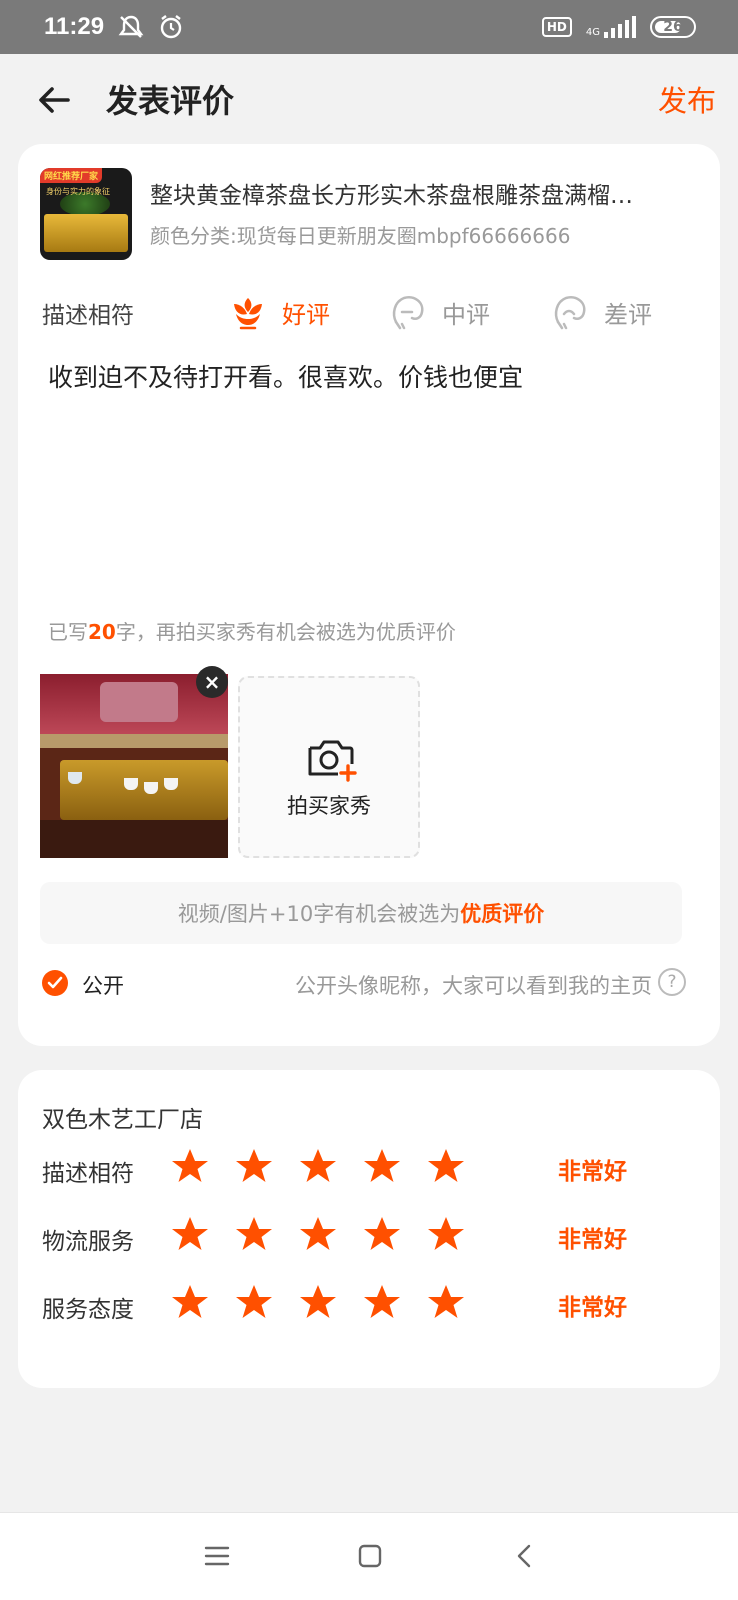 This screenshot has height=1600, width=738. What do you see at coordinates (88, 316) in the screenshot?
I see `rating-label: 描述相符` at bounding box center [88, 316].